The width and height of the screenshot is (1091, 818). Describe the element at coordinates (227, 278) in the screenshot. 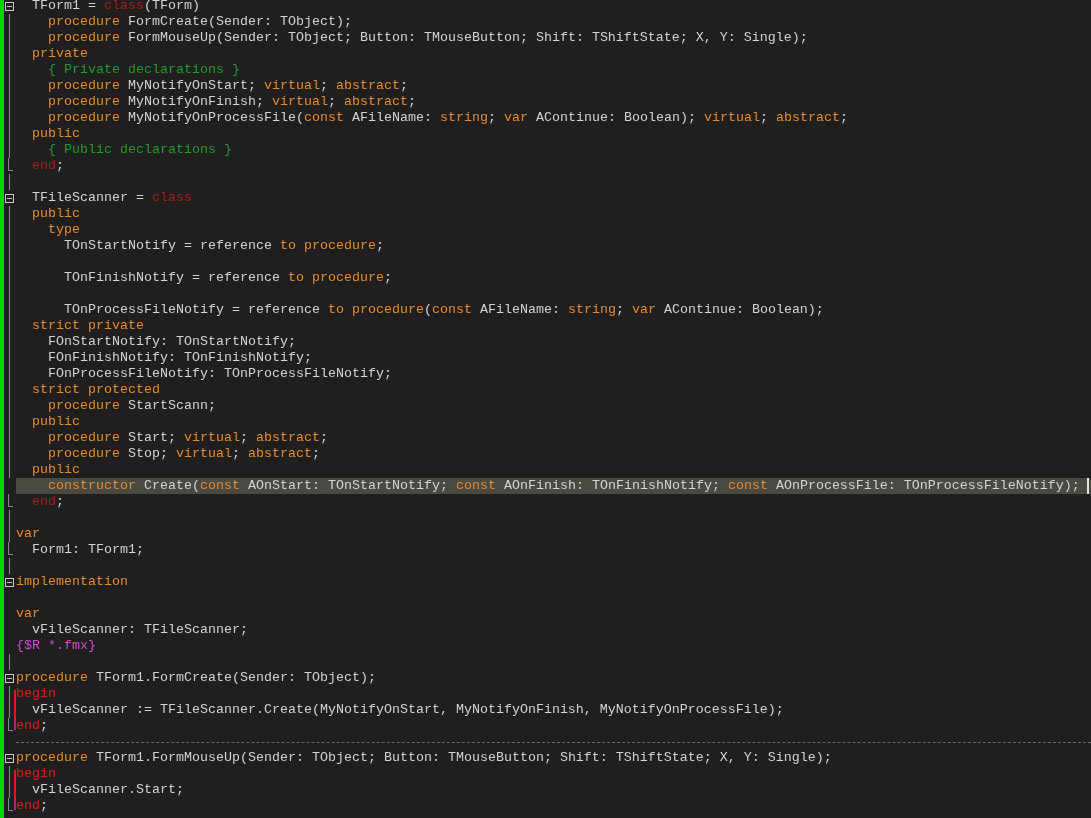

I see `code-line: TOnFinishNotify = reference to procedure;` at that location.